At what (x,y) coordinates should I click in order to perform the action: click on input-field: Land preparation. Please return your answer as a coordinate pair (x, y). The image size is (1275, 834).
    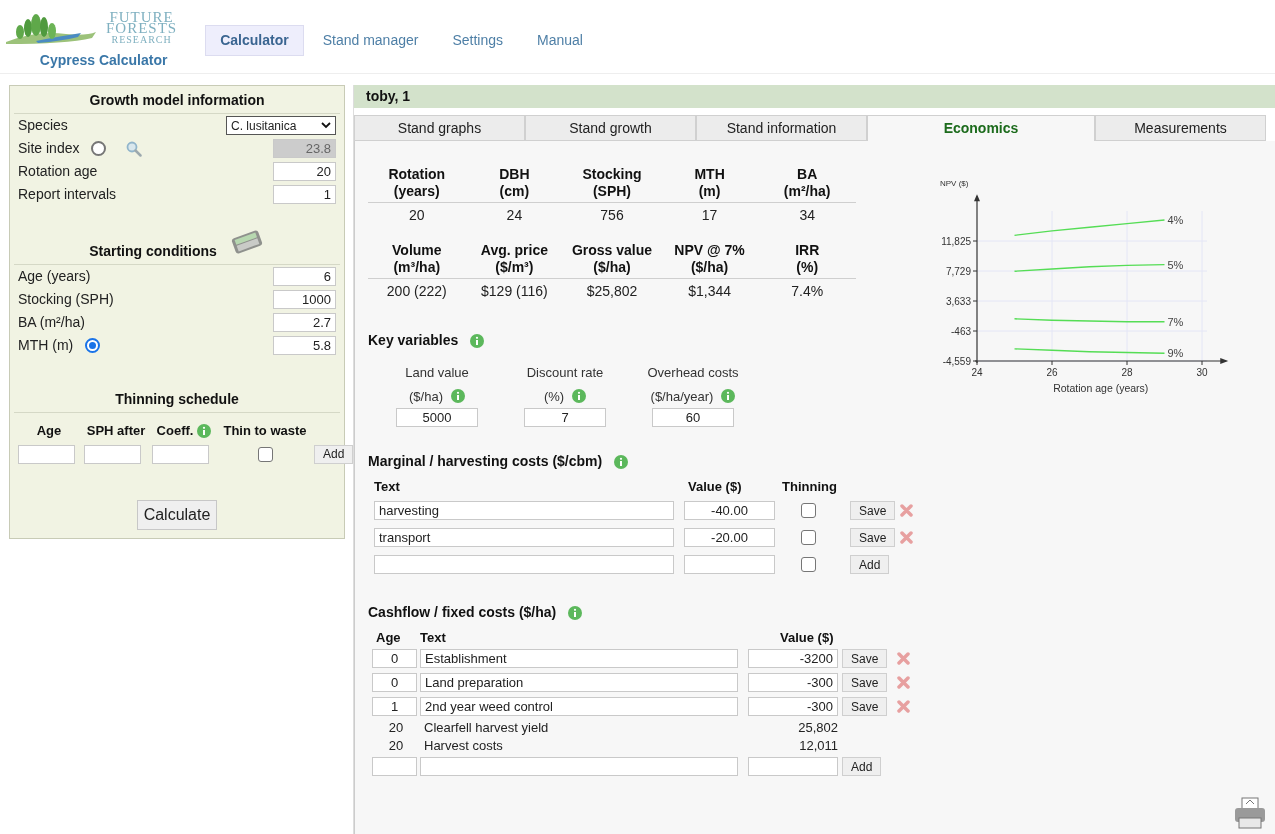
    Looking at the image, I should click on (579, 682).